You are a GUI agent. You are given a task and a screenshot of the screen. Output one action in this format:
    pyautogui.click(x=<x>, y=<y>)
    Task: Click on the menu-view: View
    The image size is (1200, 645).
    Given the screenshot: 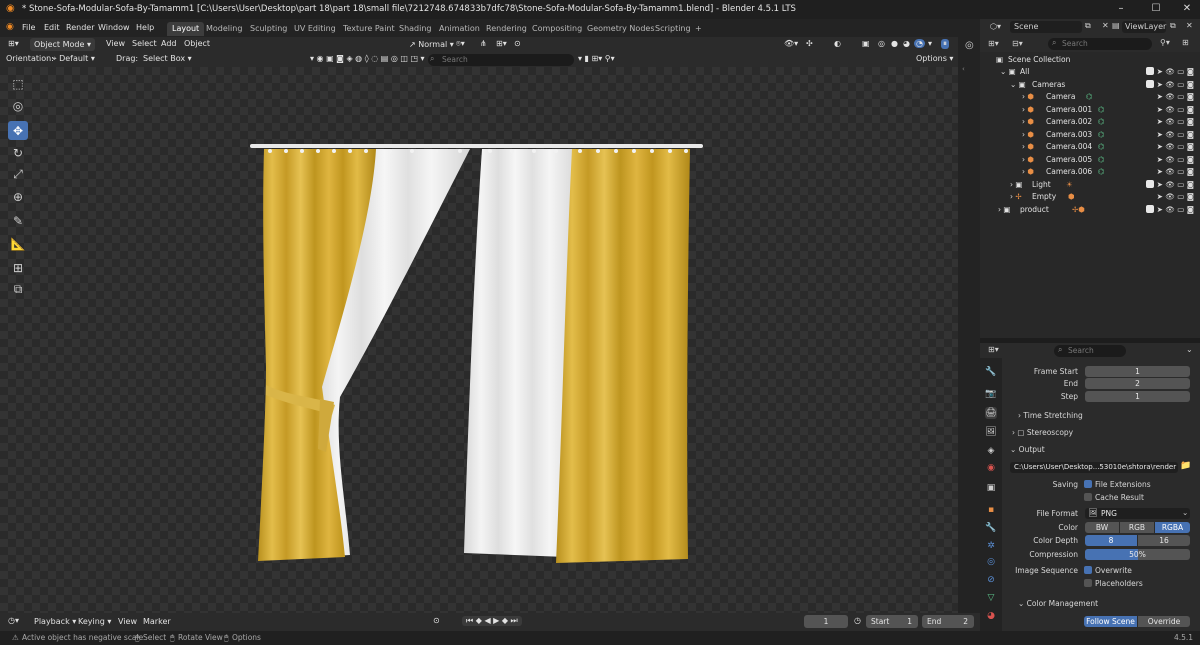 What is the action you would take?
    pyautogui.click(x=115, y=43)
    